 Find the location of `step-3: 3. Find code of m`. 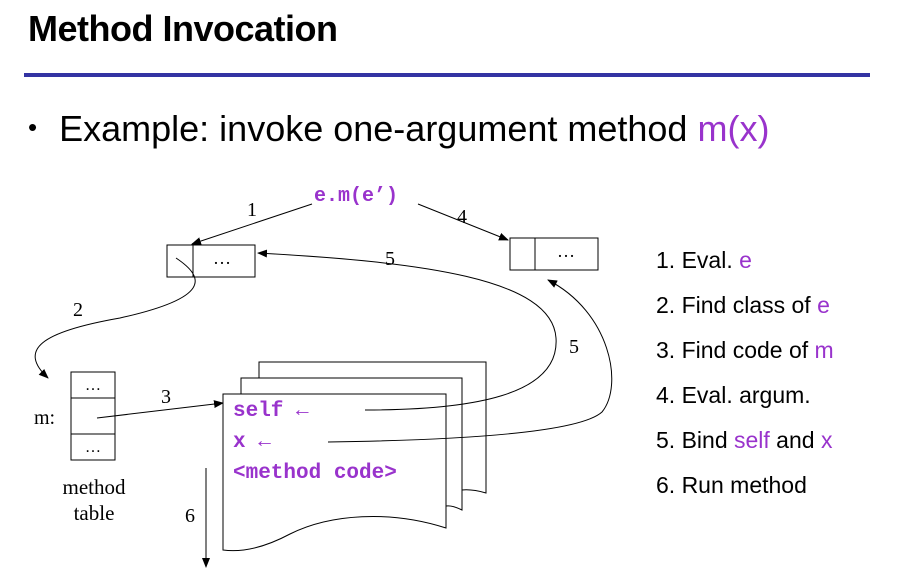

step-3: 3. Find code of m is located at coordinates (745, 350).